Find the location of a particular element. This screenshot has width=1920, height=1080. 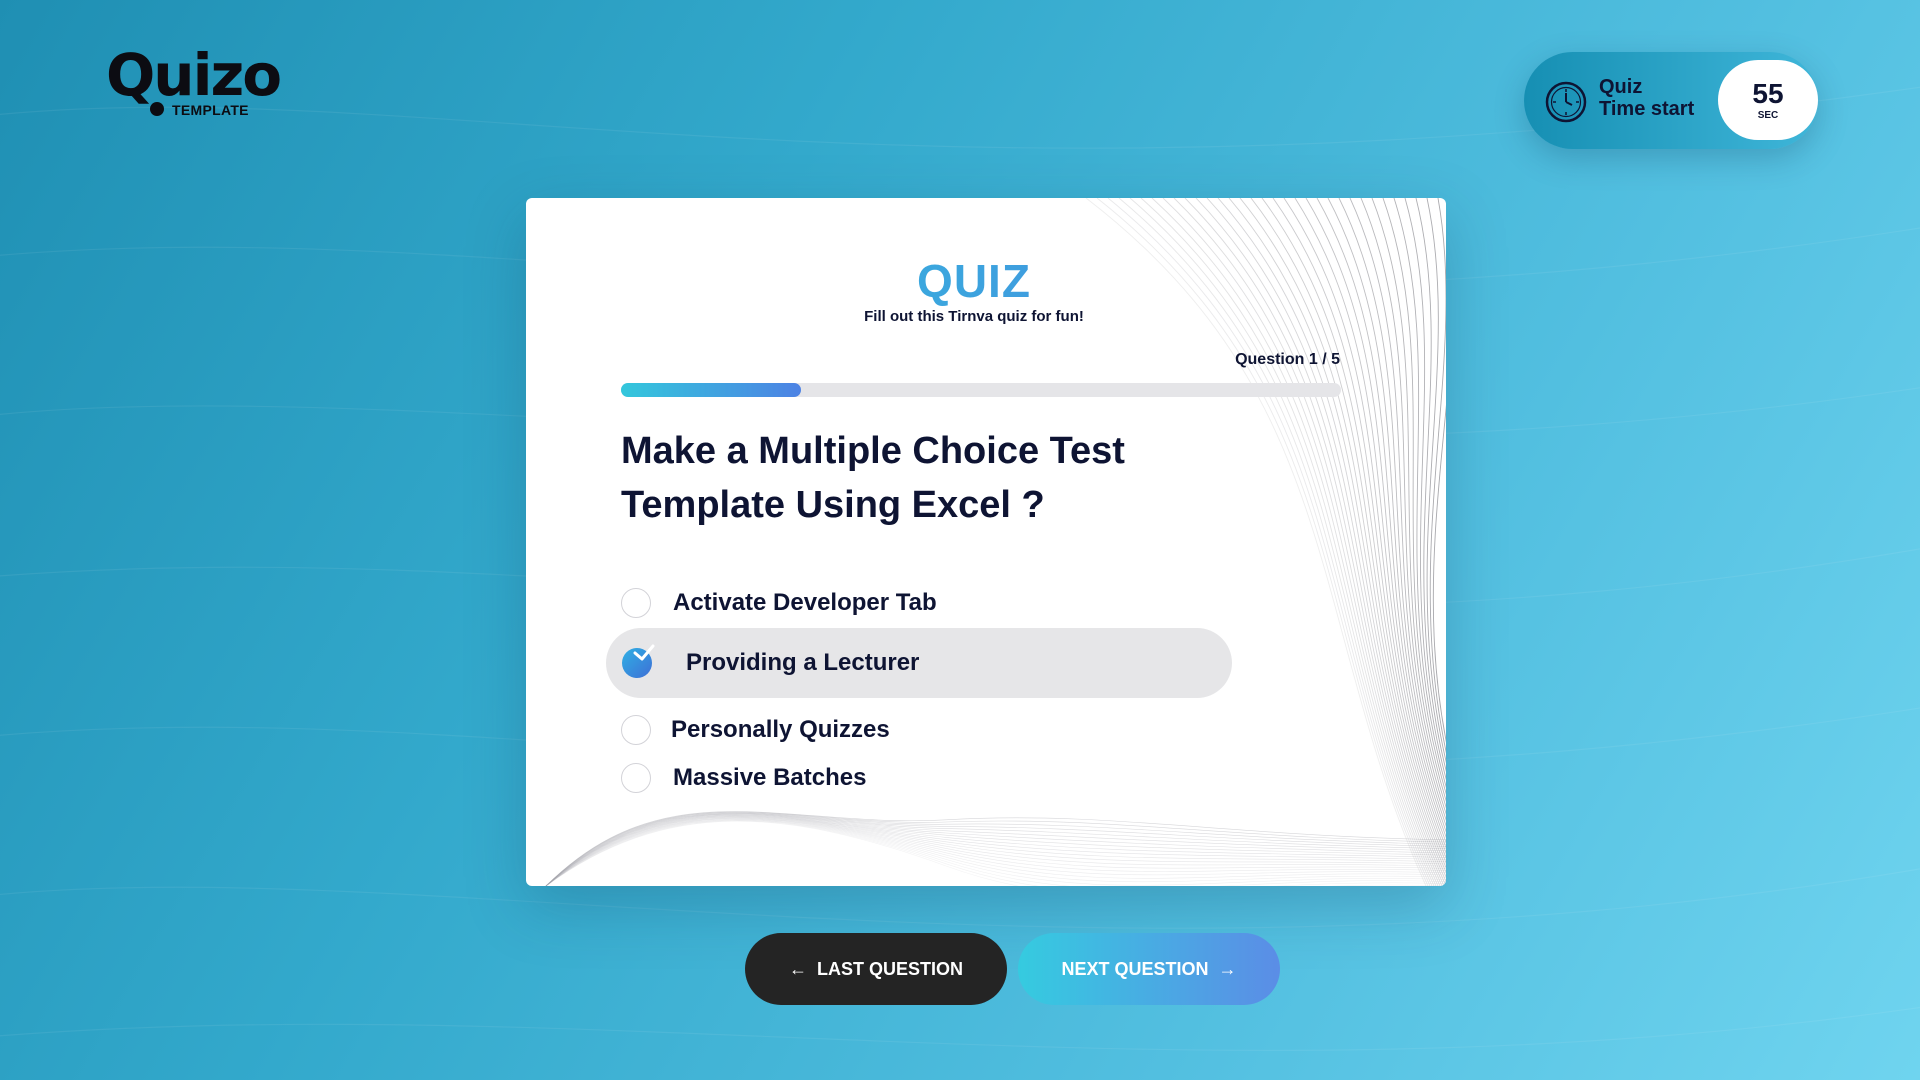

logo-dot is located at coordinates (157, 109).